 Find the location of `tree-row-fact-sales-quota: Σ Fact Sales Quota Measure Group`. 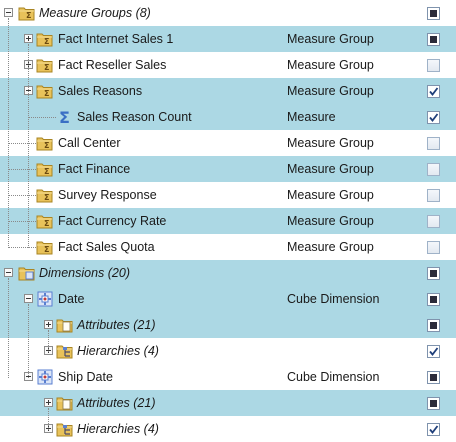

tree-row-fact-sales-quota: Σ Fact Sales Quota Measure Group is located at coordinates (228, 247).